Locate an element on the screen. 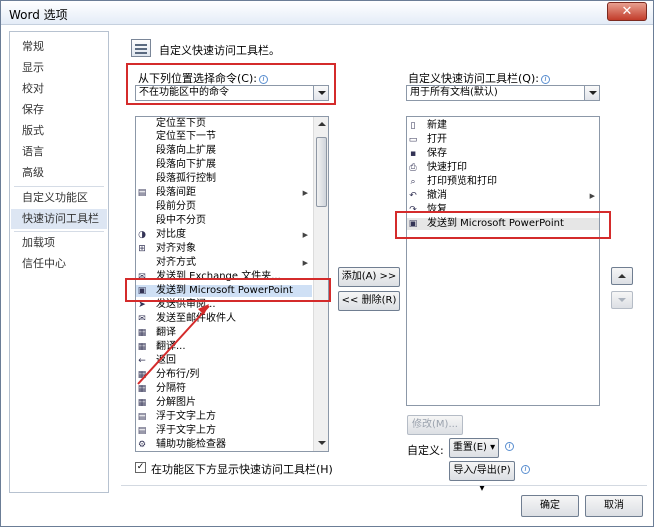  list-item-label: 新建 is located at coordinates (437, 125).